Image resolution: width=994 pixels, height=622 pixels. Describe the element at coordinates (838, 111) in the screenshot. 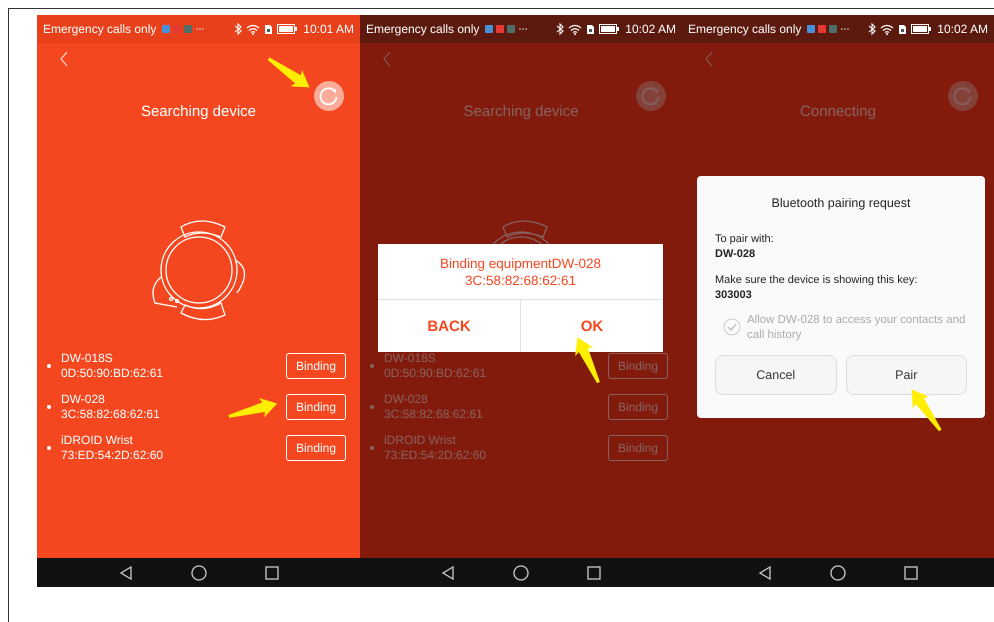

I see `screen-title: Connecting` at that location.